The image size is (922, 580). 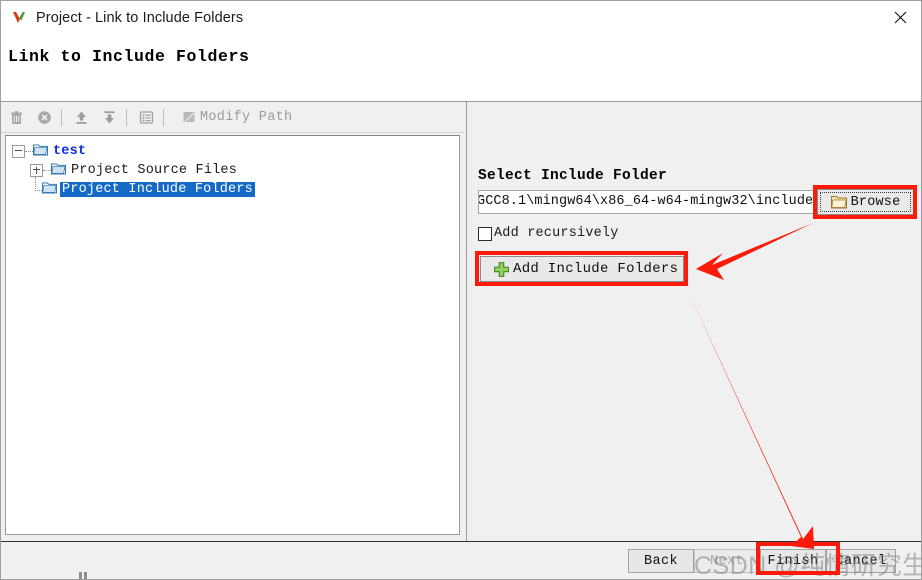 I want to click on collapse-toggle-icon, so click(x=18, y=151).